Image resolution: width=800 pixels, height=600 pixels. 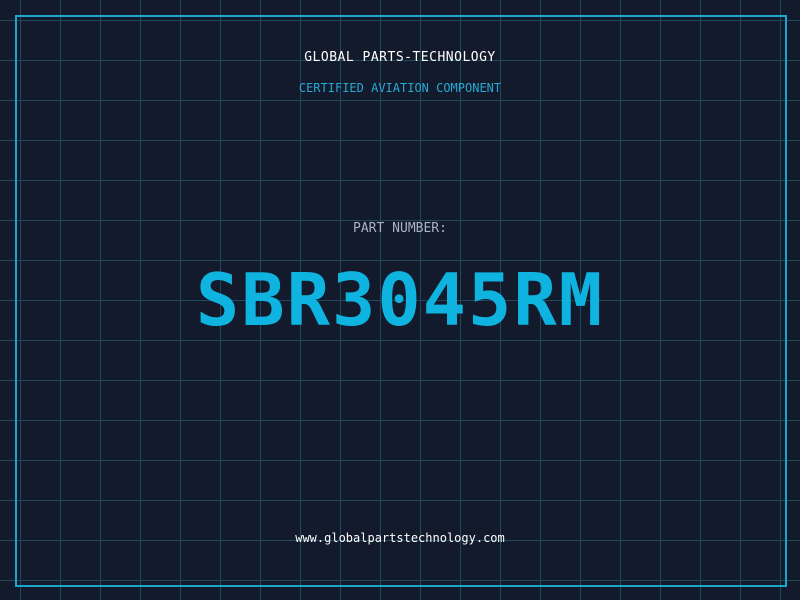 What do you see at coordinates (400, 538) in the screenshot?
I see `website-url: www.globalpartstechnology.com` at bounding box center [400, 538].